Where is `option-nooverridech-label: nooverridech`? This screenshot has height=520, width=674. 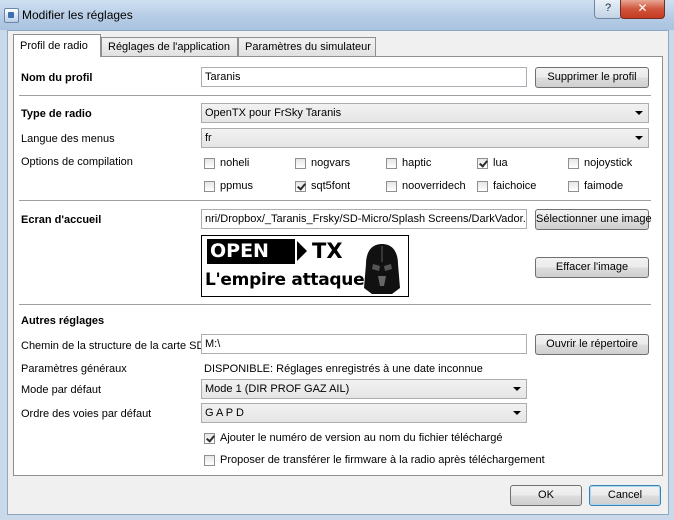
option-nooverridech-label: nooverridech is located at coordinates (434, 186).